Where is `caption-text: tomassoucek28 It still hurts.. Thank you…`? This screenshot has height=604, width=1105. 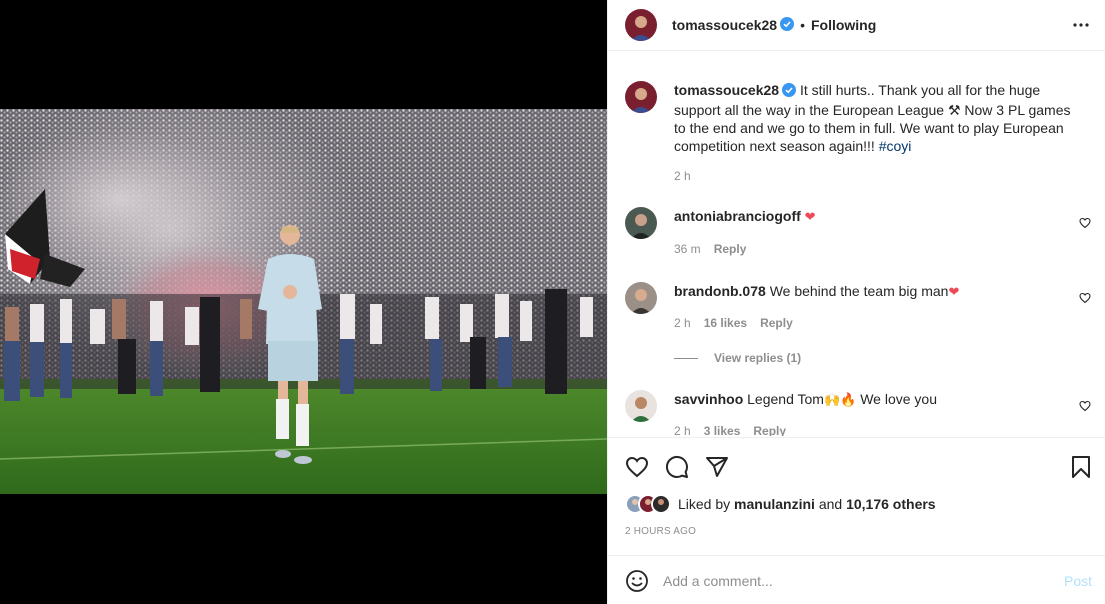
caption-text: tomassoucek28 It still hurts.. Thank you… is located at coordinates (874, 118).